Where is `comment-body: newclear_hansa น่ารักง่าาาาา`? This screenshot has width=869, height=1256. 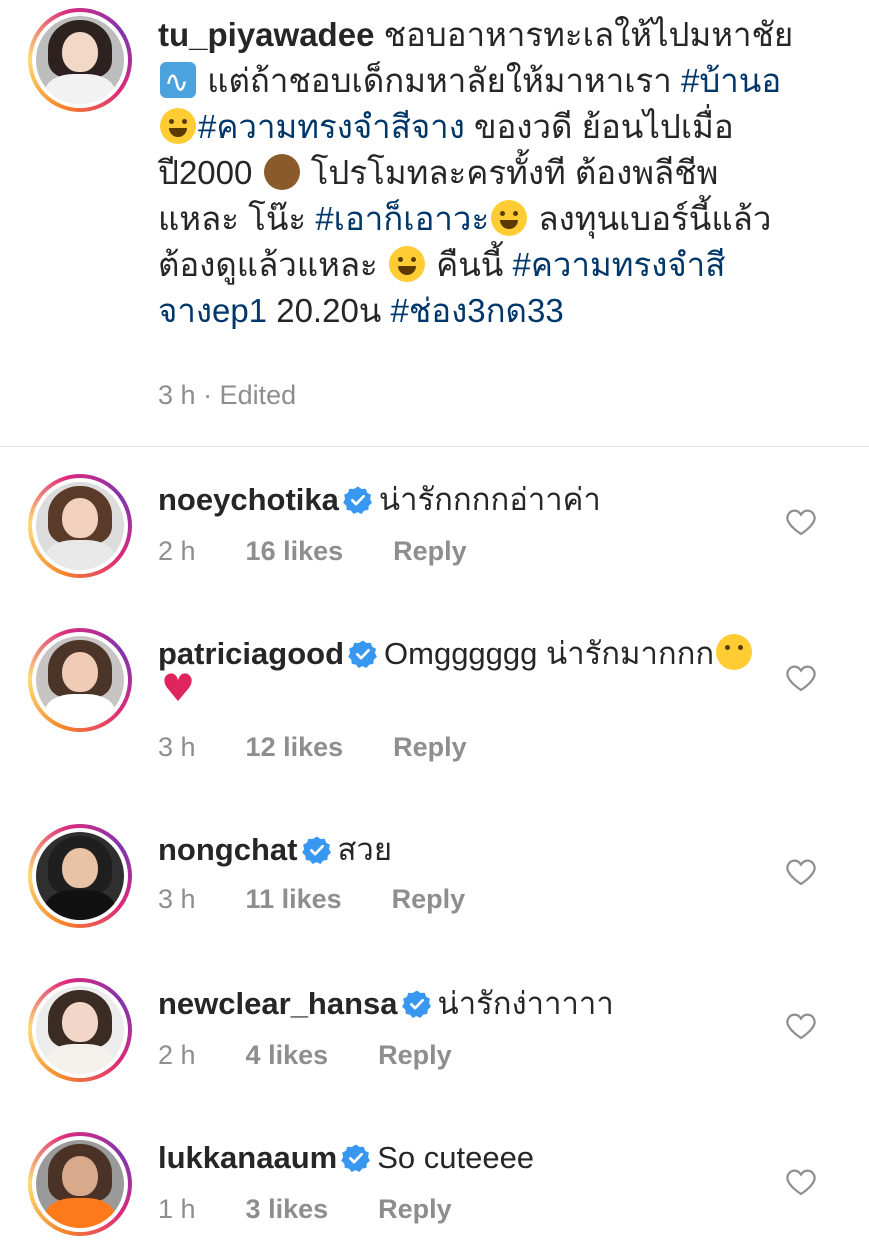
comment-body: newclear_hansa น่ารักง่าาาาา is located at coordinates (458, 1004).